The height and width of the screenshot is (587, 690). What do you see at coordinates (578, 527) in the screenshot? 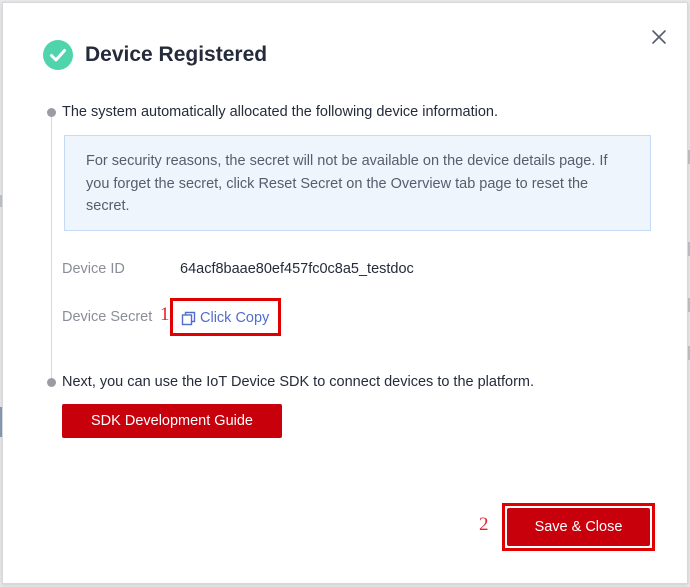
I see `save-and-close-button: Save & Close` at bounding box center [578, 527].